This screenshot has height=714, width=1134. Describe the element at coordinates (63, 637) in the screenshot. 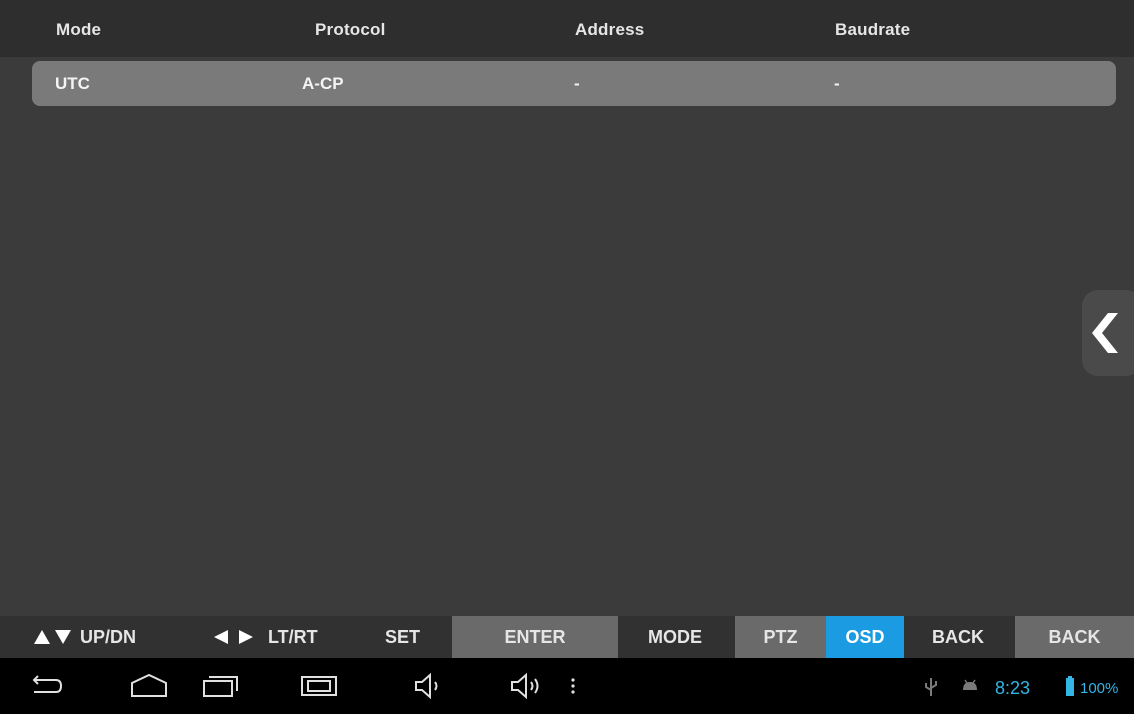

I see `down-arrow-icon` at that location.